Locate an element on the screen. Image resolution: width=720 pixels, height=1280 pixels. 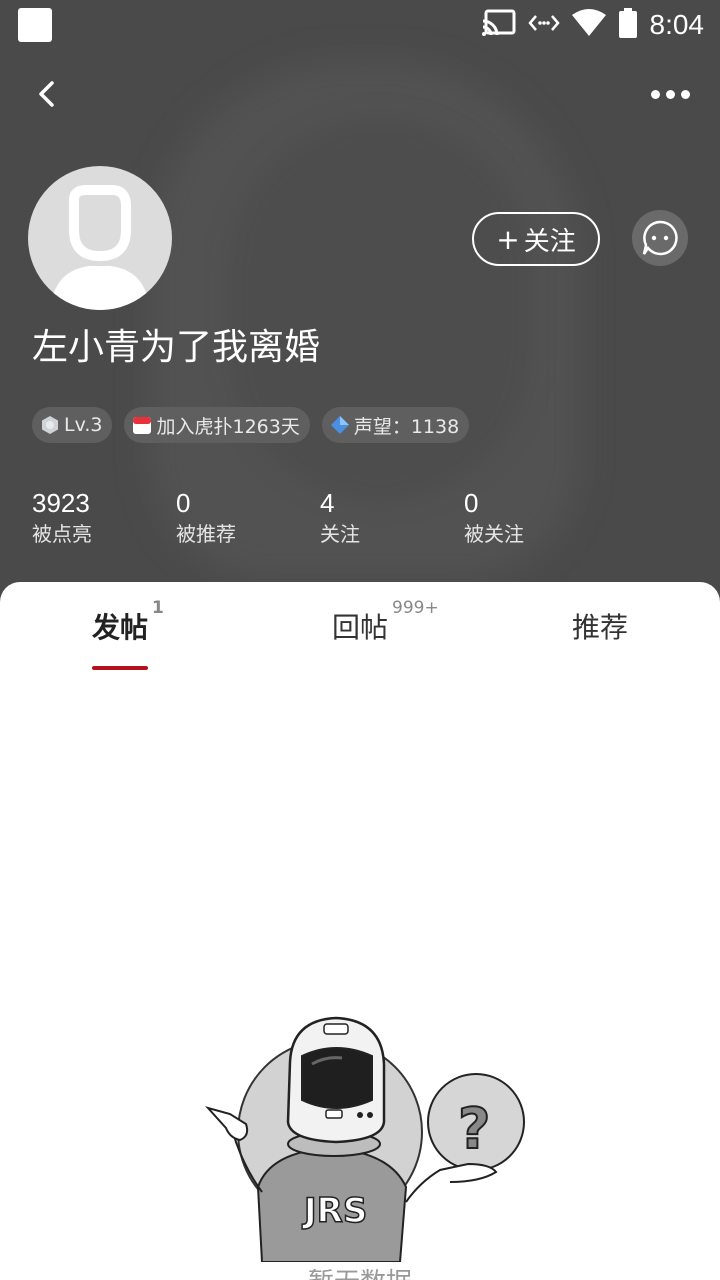
stat-label: 被推荐 is located at coordinates (206, 534).